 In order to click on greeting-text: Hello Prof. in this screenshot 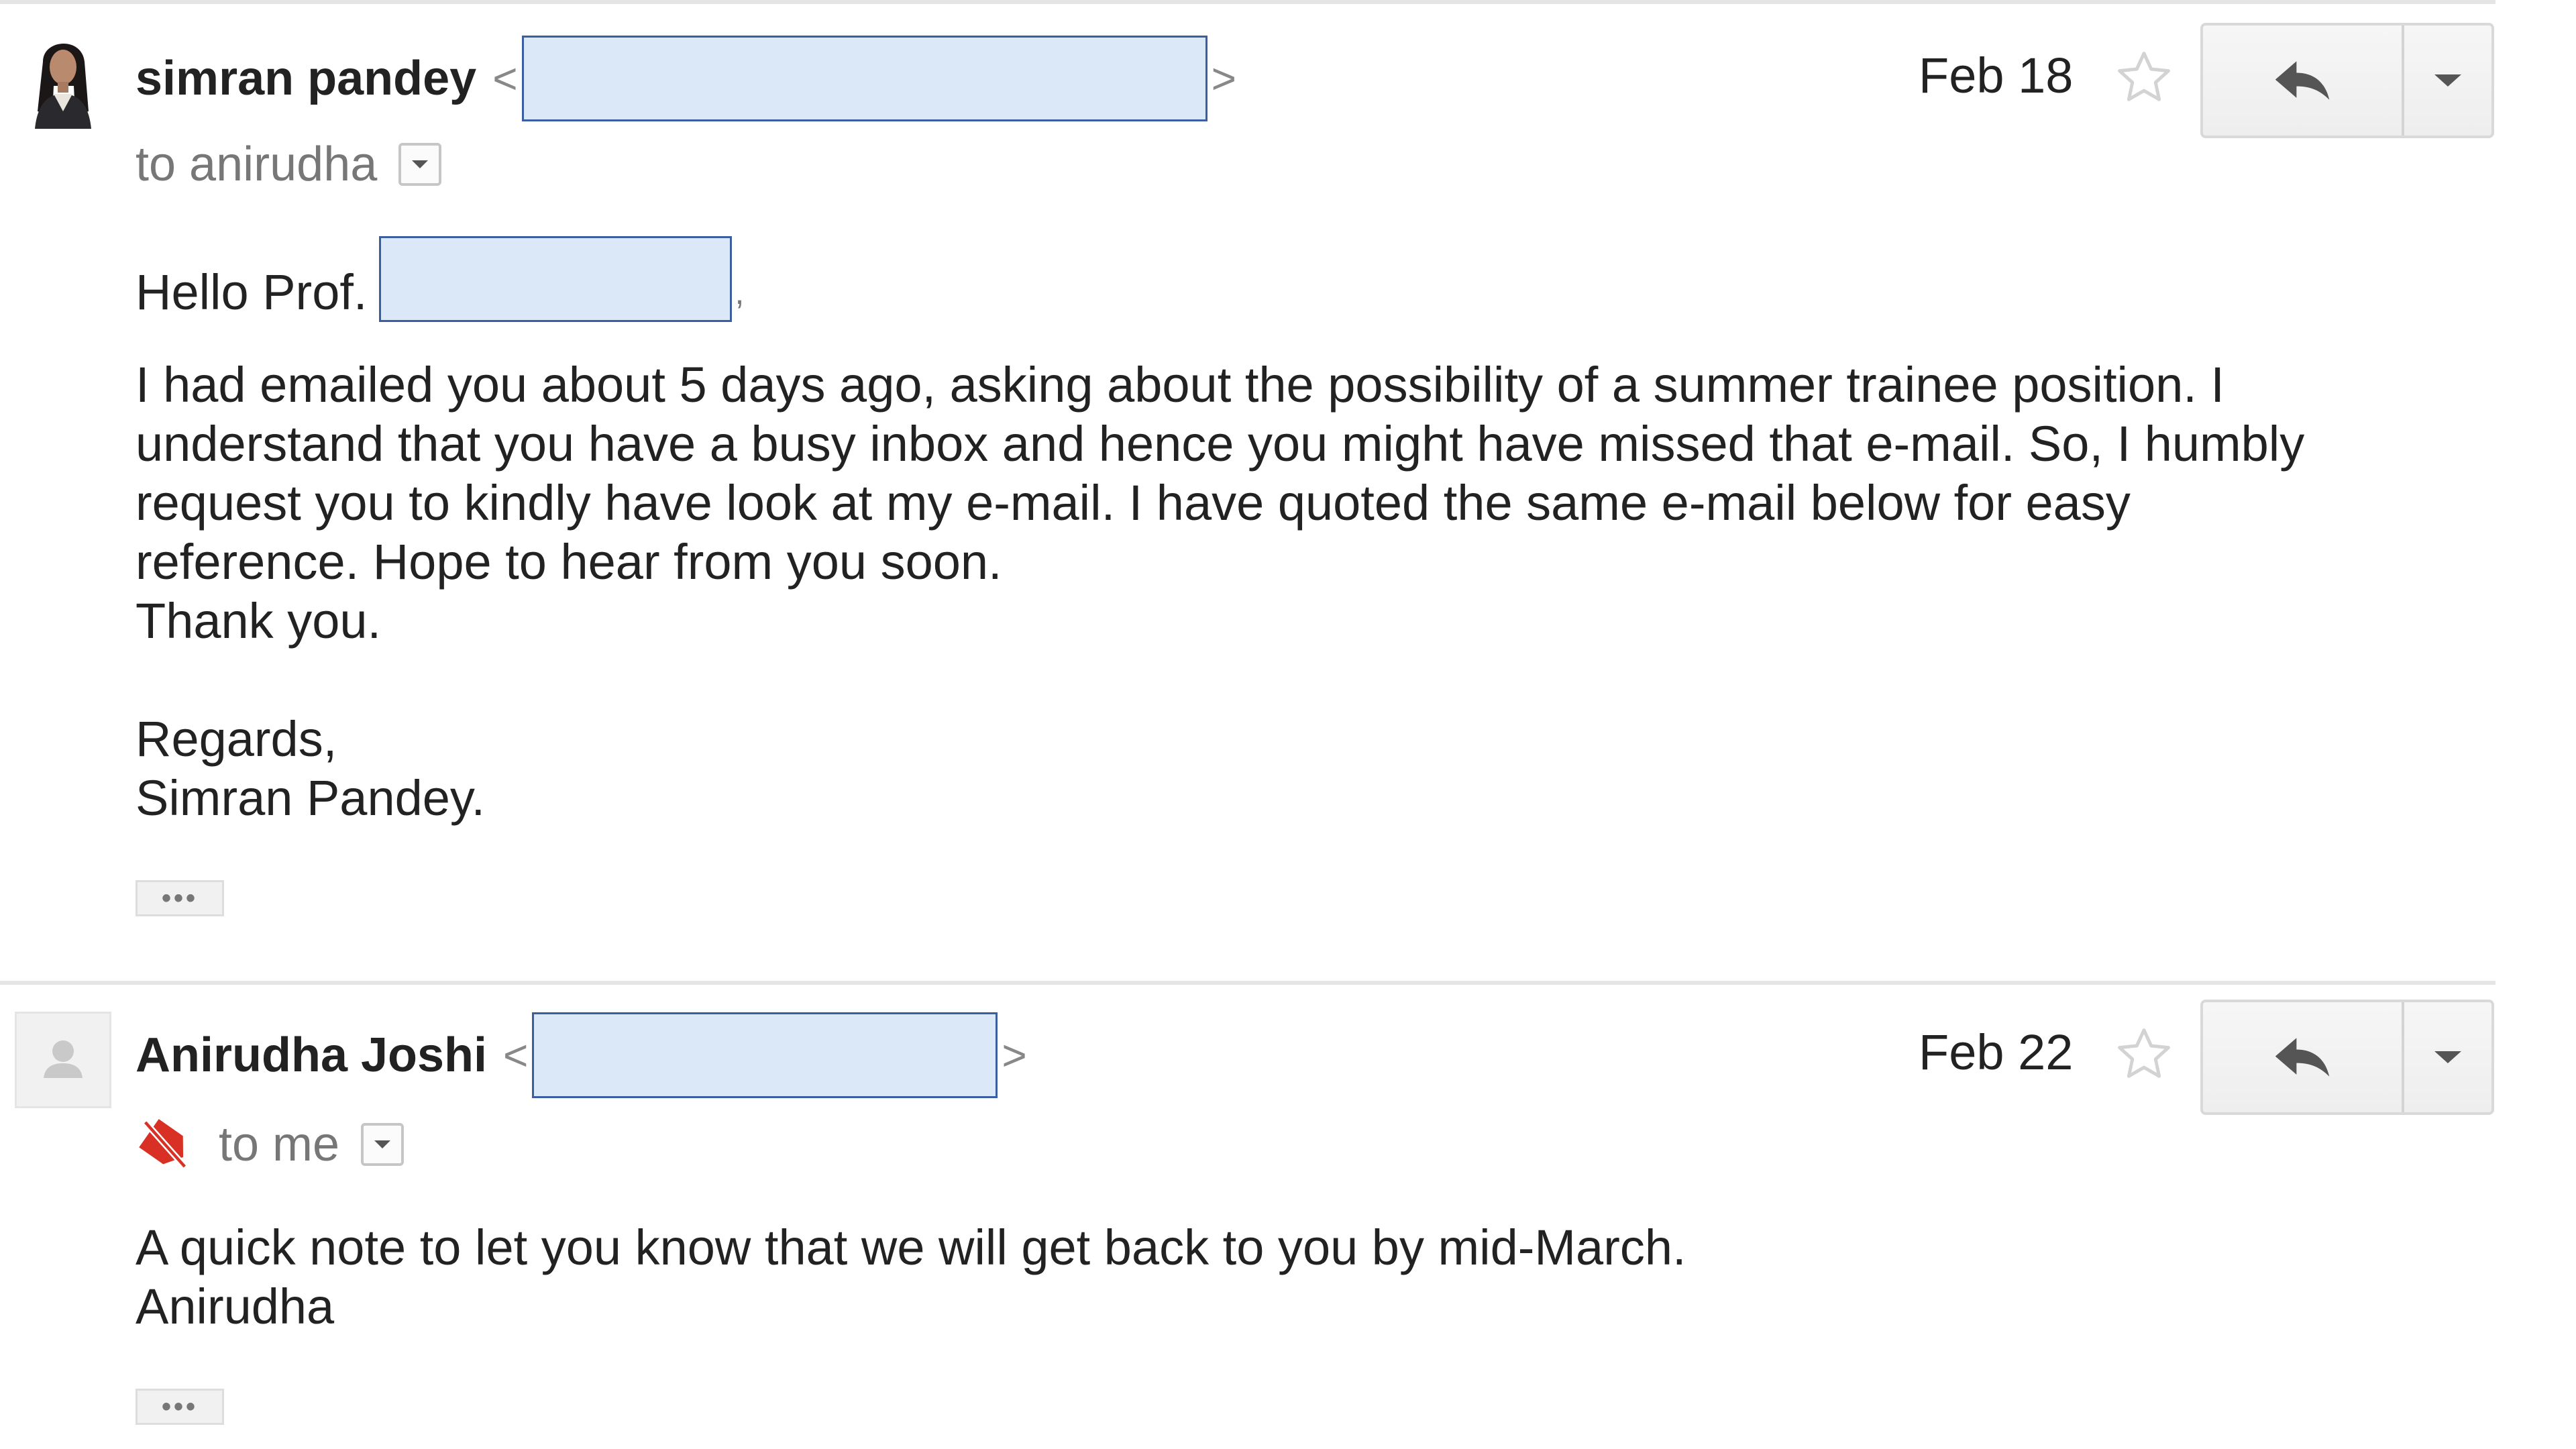, I will do `click(252, 292)`.